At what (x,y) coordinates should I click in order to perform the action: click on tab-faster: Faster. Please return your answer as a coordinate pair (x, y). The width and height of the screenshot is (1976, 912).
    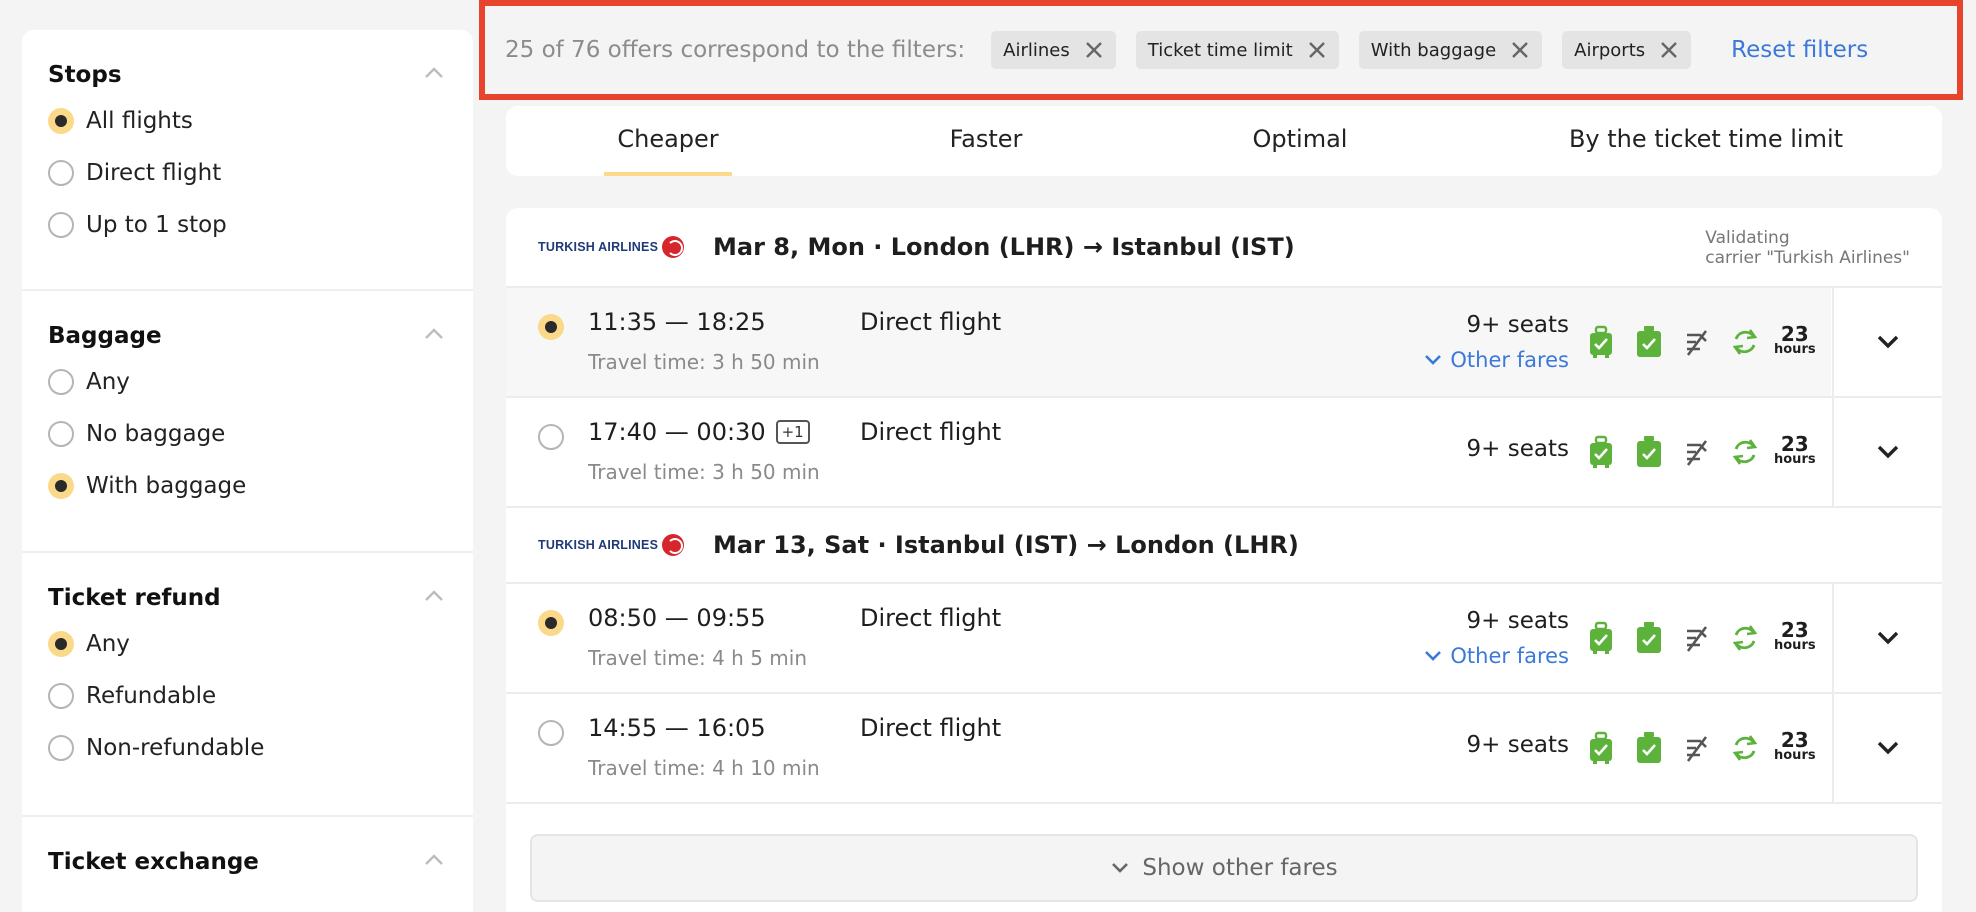
    Looking at the image, I should click on (986, 141).